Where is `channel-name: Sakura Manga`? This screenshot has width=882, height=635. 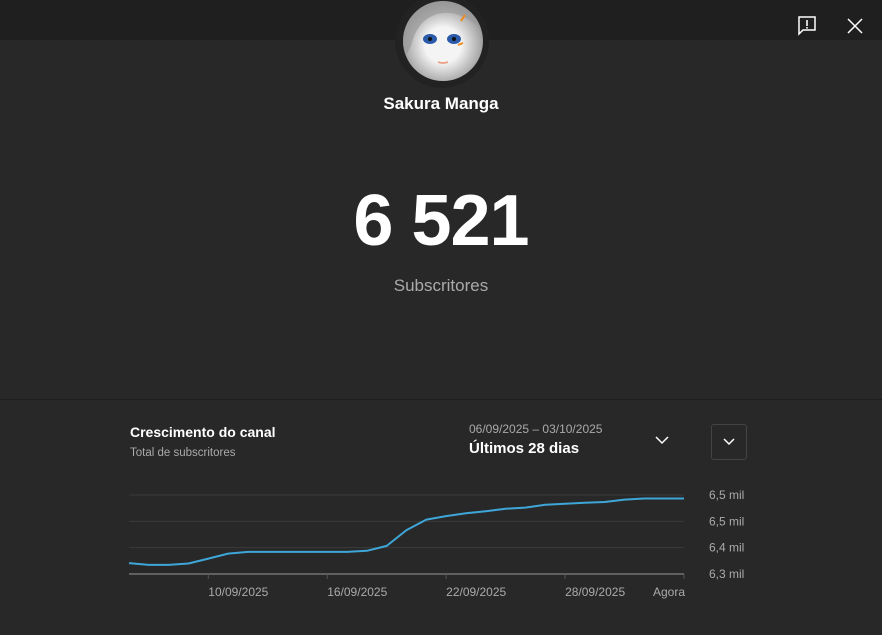 channel-name: Sakura Manga is located at coordinates (441, 103).